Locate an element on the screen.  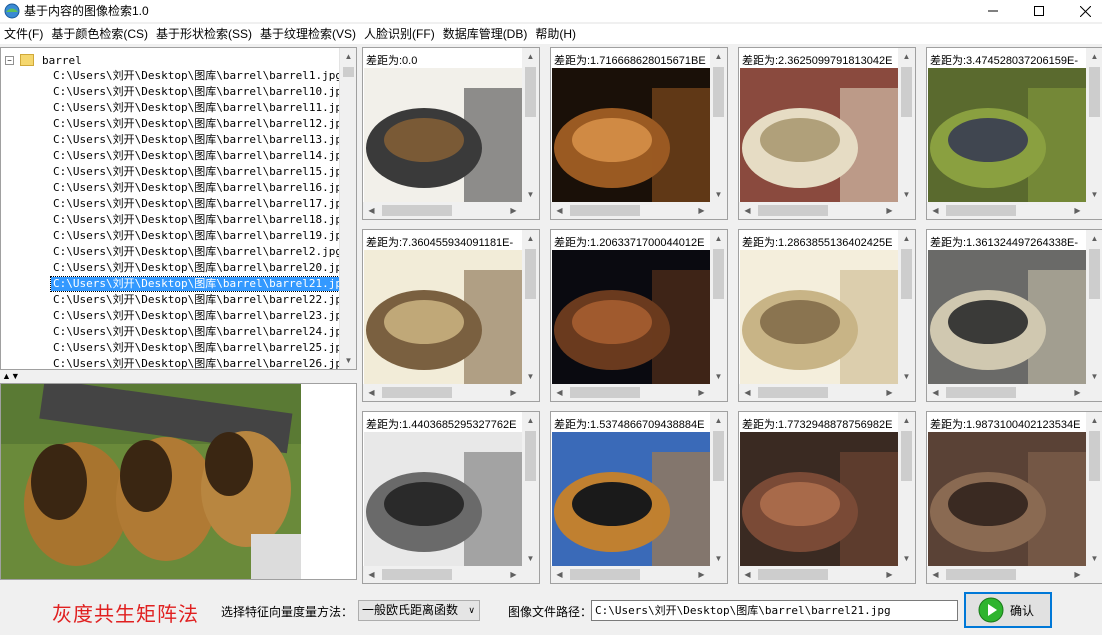
result-cell: 差距为:1.4403685295327762E ▲ ▼ ◀ ▶ is located at coordinates (451, 497).